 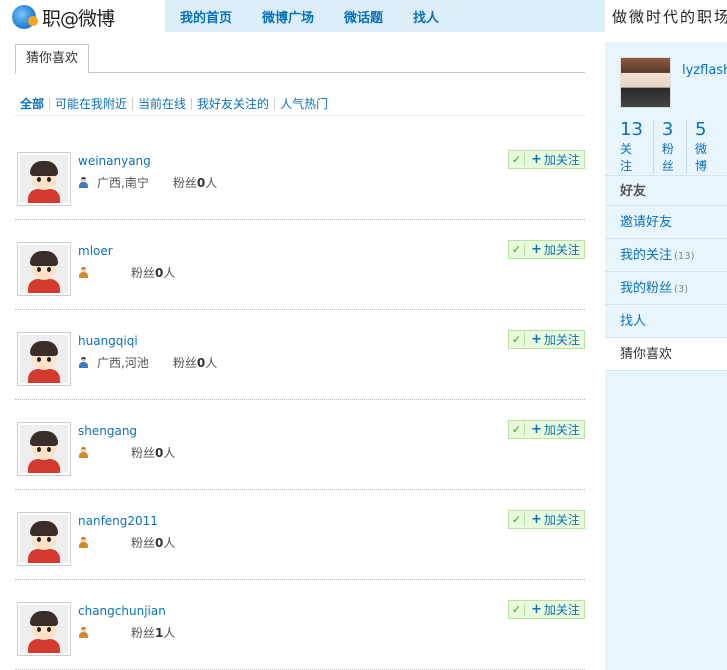 What do you see at coordinates (288, 16) in the screenshot?
I see `nav-square: 微博广场` at bounding box center [288, 16].